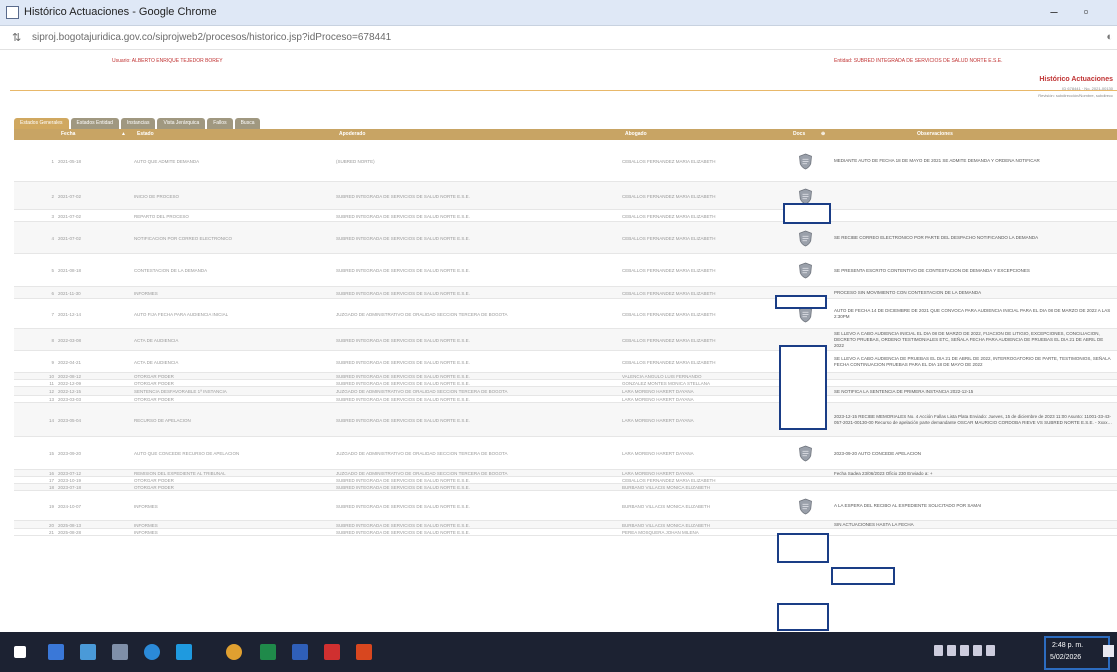 This screenshot has width=1117, height=672. What do you see at coordinates (51, 376) in the screenshot?
I see `cell-n: 10` at bounding box center [51, 376].